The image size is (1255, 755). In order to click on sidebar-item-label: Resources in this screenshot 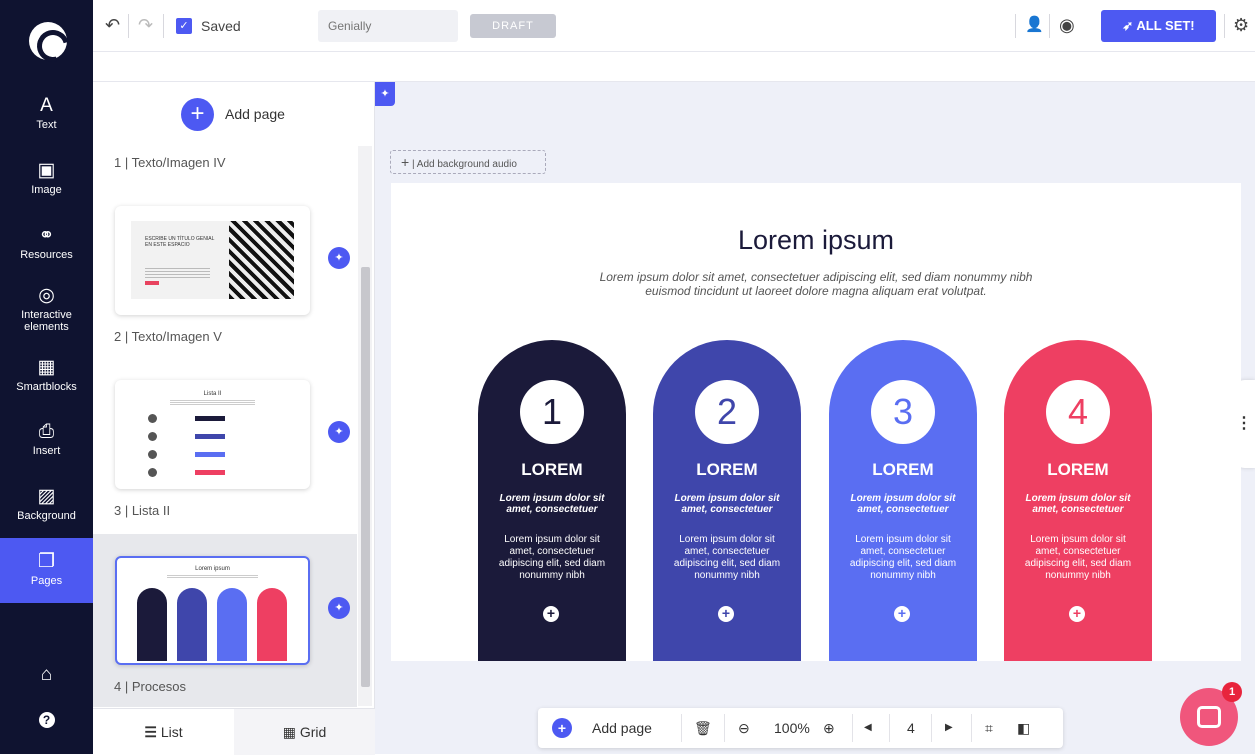, I will do `click(46, 255)`.